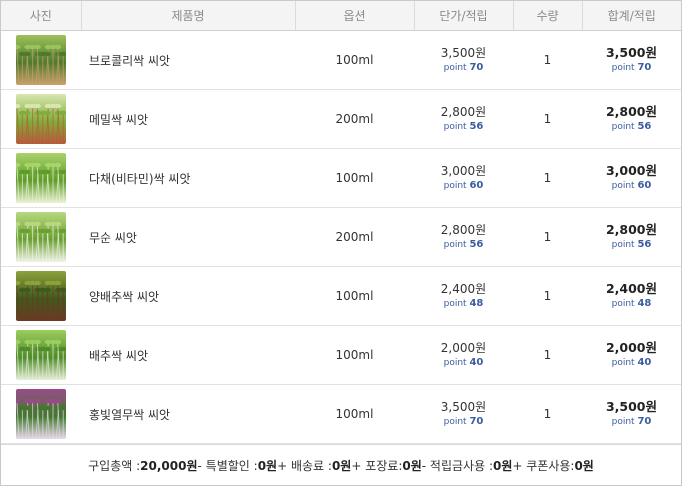 The height and width of the screenshot is (486, 682). What do you see at coordinates (547, 60) in the screenshot?
I see `quantity: 1` at bounding box center [547, 60].